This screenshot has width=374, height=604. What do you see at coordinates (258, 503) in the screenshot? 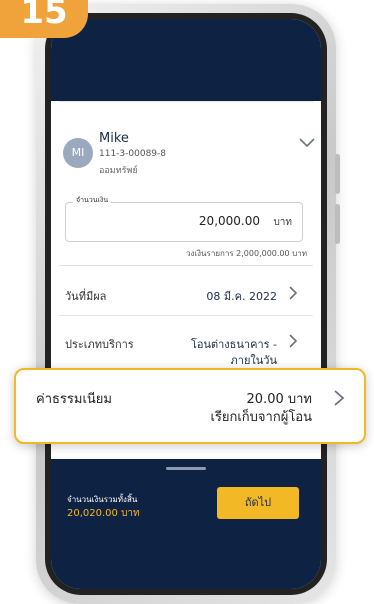
I see `next-button: ถัดไป` at bounding box center [258, 503].